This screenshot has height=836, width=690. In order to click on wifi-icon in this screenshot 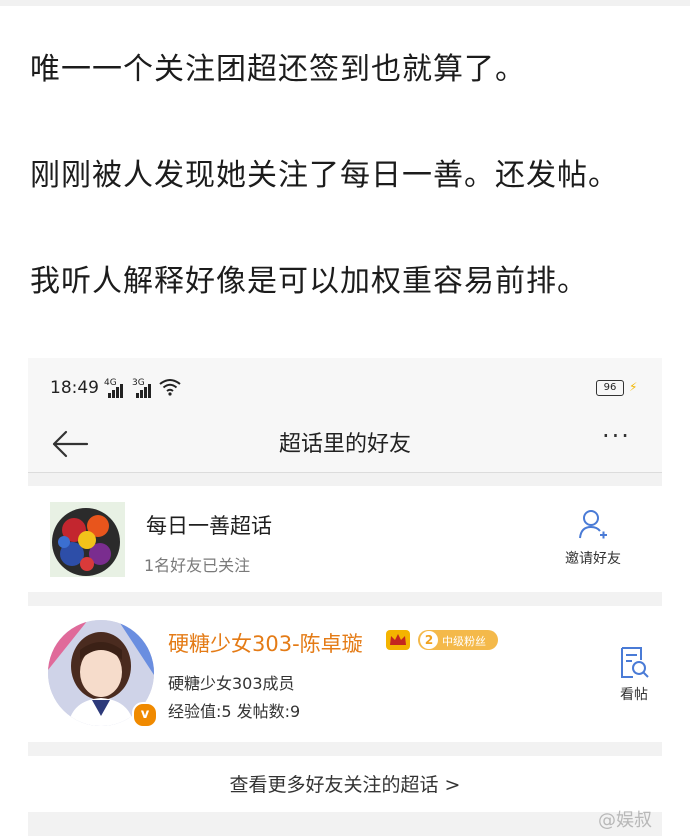, I will do `click(170, 387)`.